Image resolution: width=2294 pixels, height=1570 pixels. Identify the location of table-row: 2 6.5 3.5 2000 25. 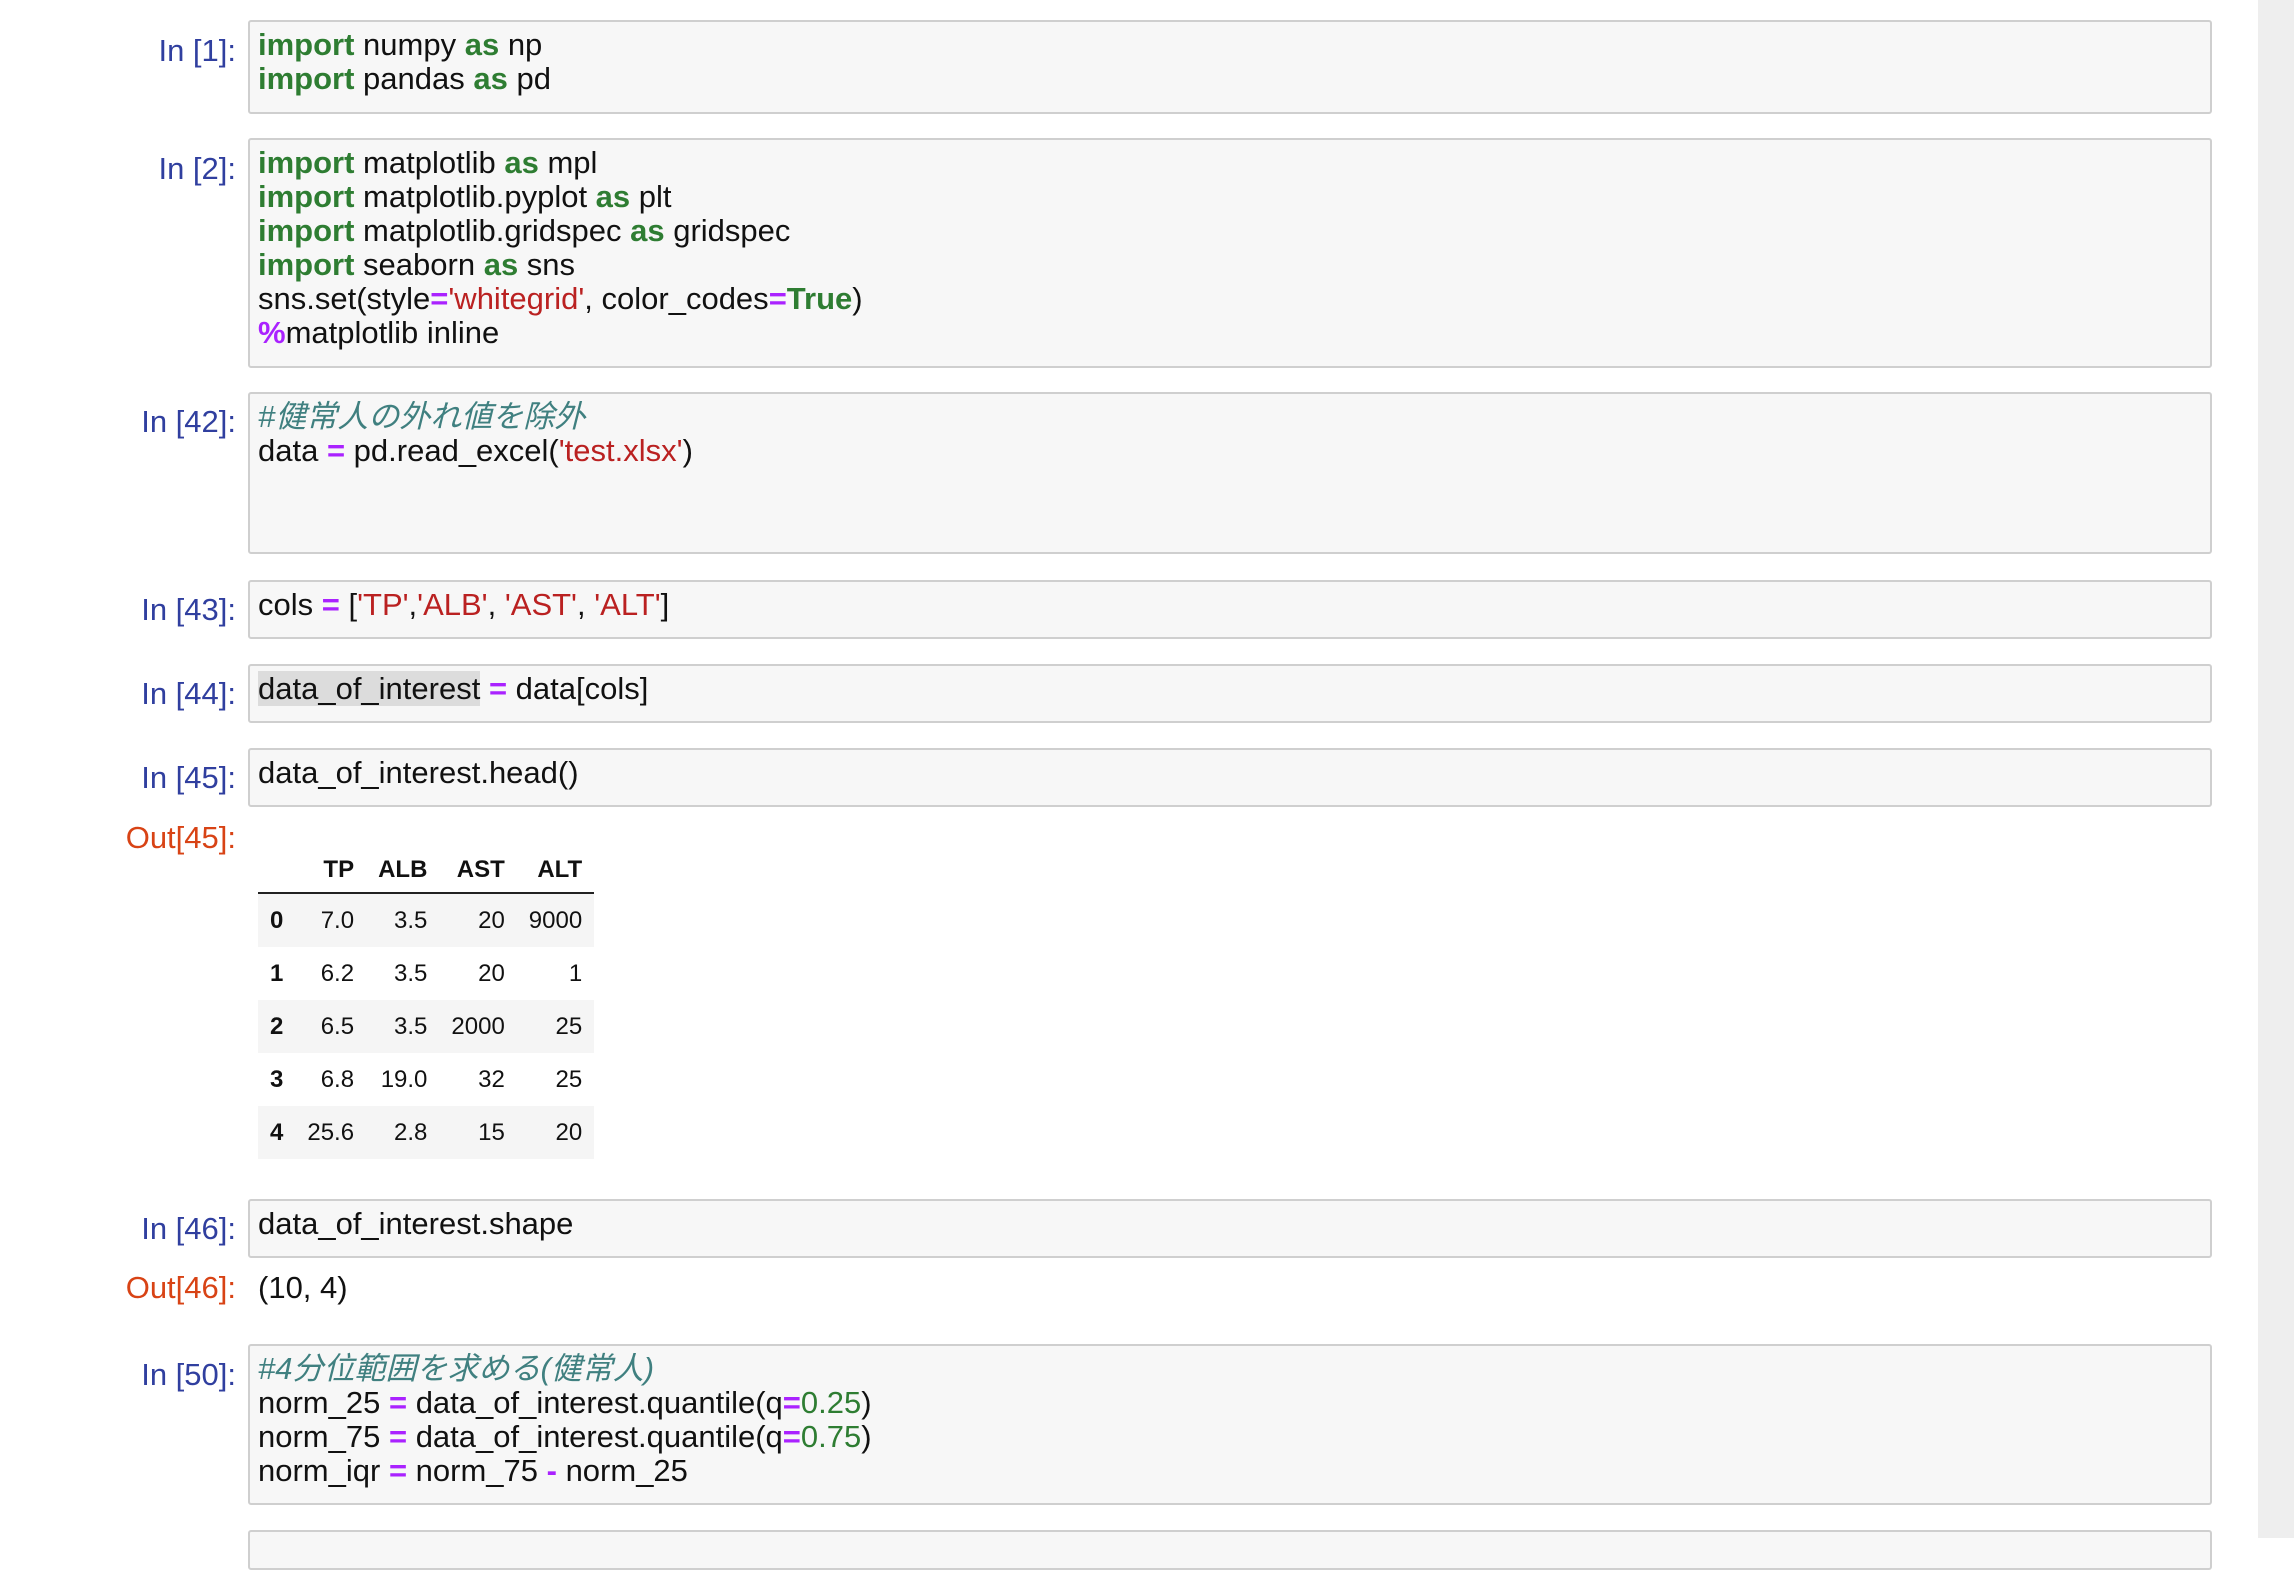
(426, 1026).